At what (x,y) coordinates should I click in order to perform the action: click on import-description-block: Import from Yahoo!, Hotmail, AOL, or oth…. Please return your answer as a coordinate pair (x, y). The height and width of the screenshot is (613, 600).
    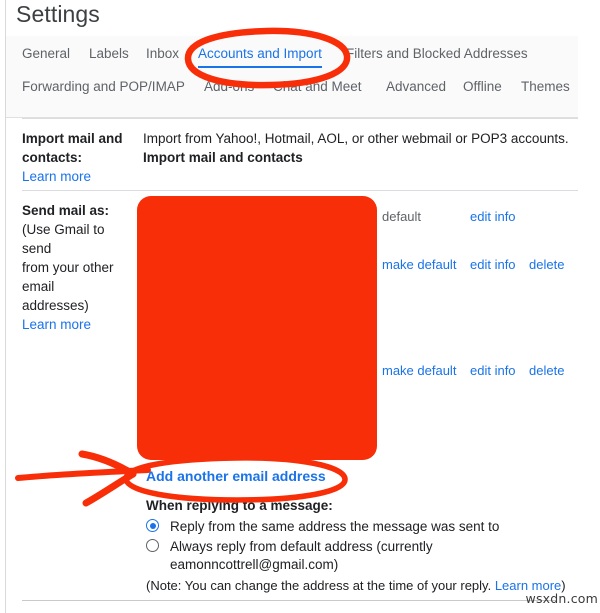
    Looking at the image, I should click on (358, 148).